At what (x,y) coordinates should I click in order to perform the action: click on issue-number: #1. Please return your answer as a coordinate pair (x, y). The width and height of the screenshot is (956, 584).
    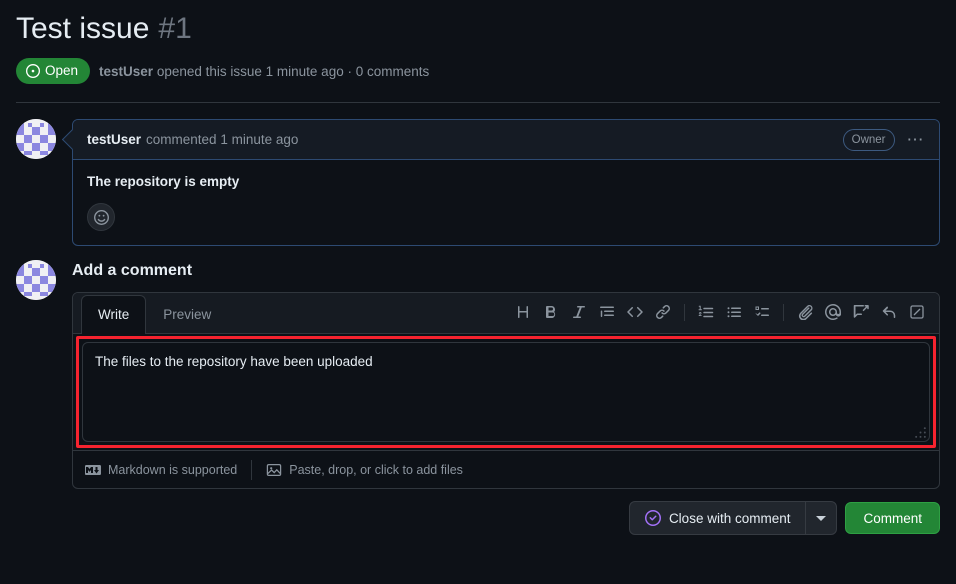
    Looking at the image, I should click on (175, 28).